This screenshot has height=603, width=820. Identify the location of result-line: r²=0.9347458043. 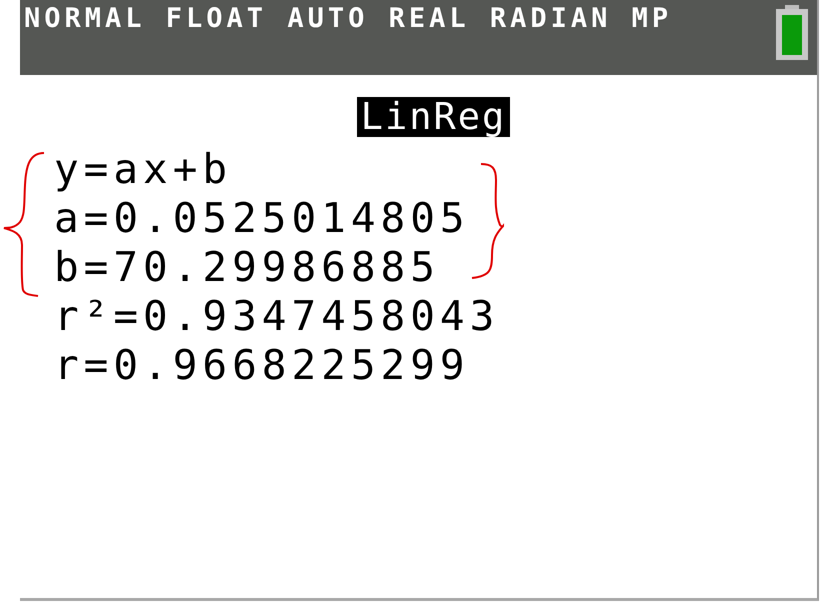
(277, 316).